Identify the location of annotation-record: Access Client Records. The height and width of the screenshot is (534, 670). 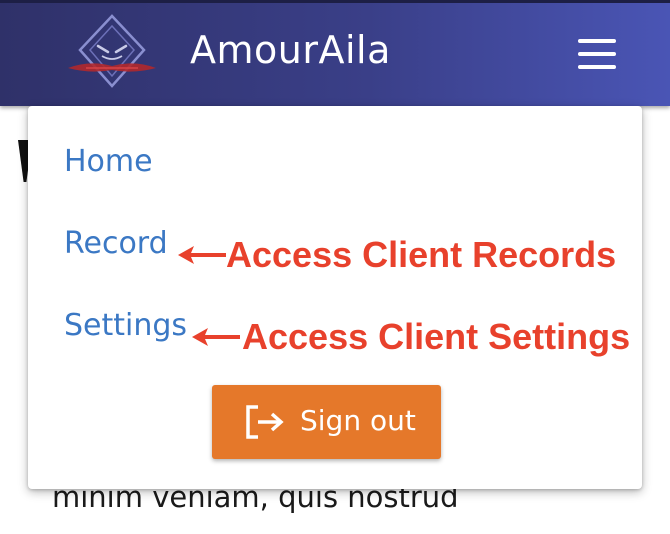
(421, 254).